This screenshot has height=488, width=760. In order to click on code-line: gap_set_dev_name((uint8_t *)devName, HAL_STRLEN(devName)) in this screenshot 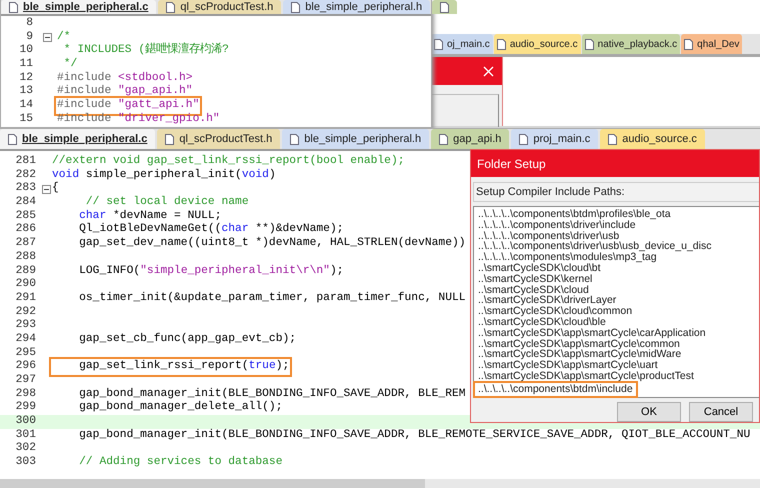, I will do `click(272, 244)`.